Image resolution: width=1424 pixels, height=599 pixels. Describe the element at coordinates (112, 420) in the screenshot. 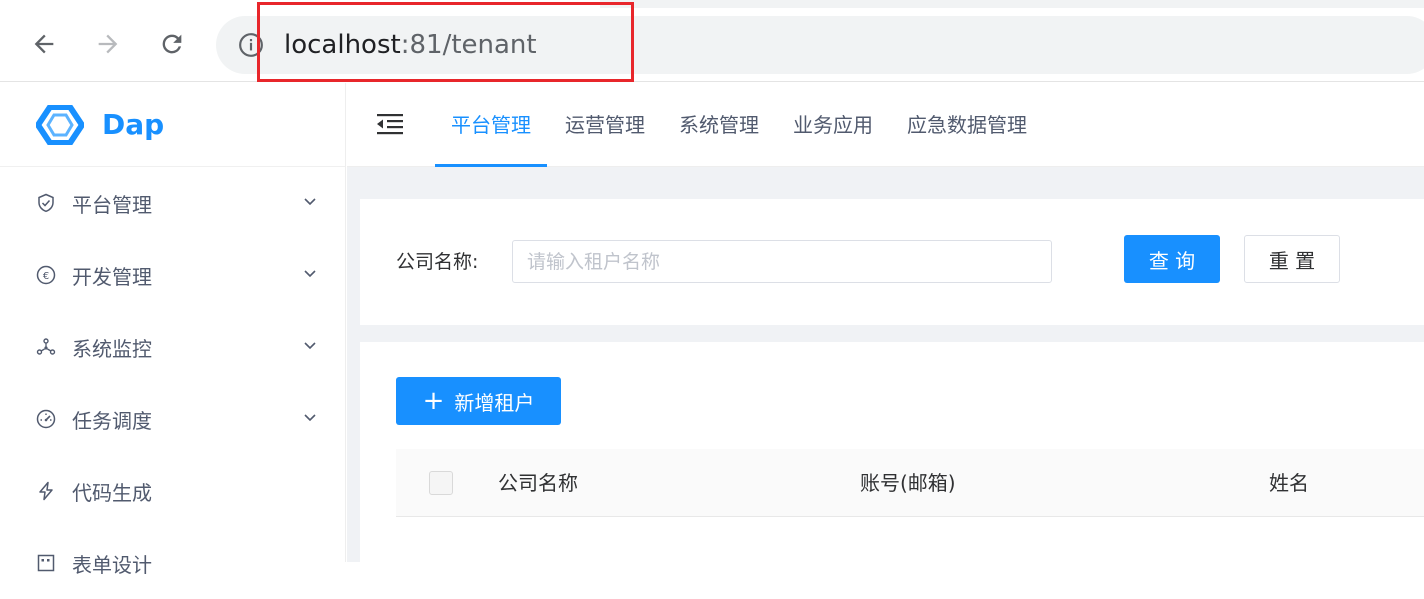

I see `sidebar-item-label: 任务调度` at that location.